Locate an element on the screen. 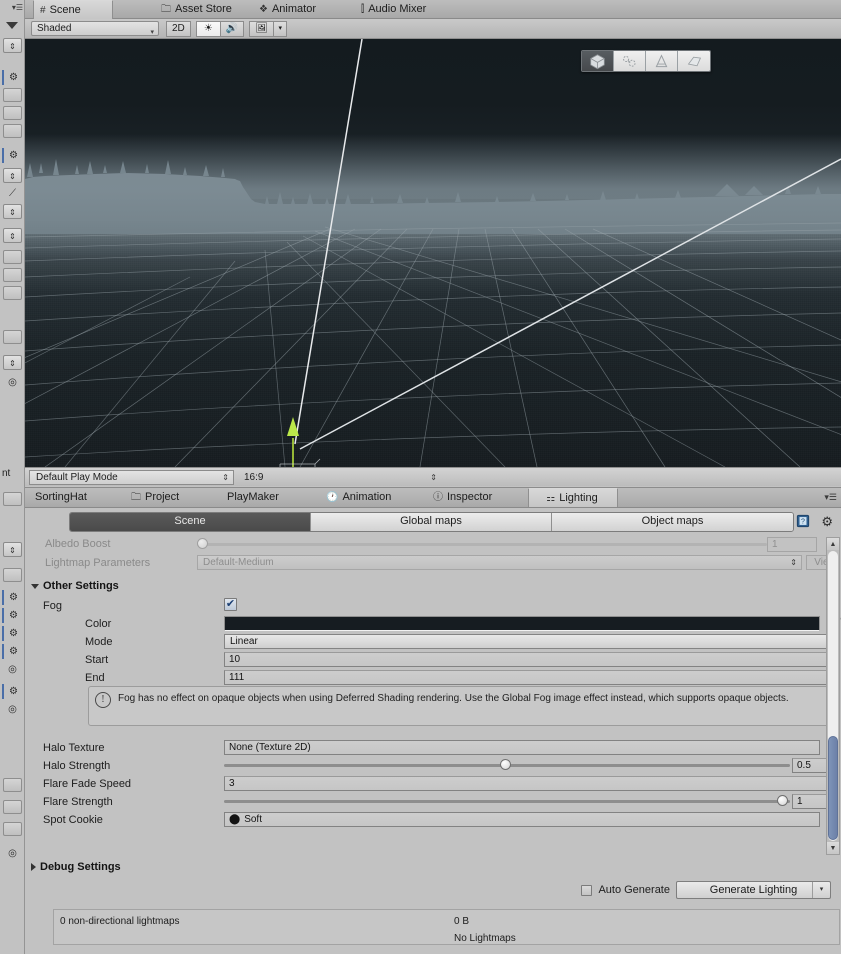 The image size is (841, 954). aspect-ratio-dropdown: 16:9 ⇕ is located at coordinates (339, 477).